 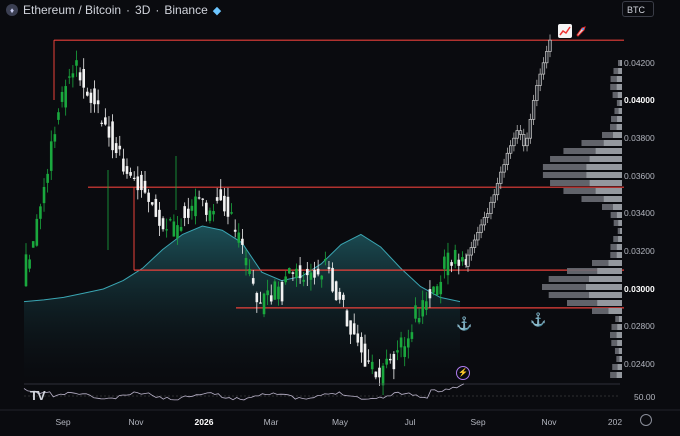 I want to click on time-tick-label: Sep, so click(x=478, y=422).